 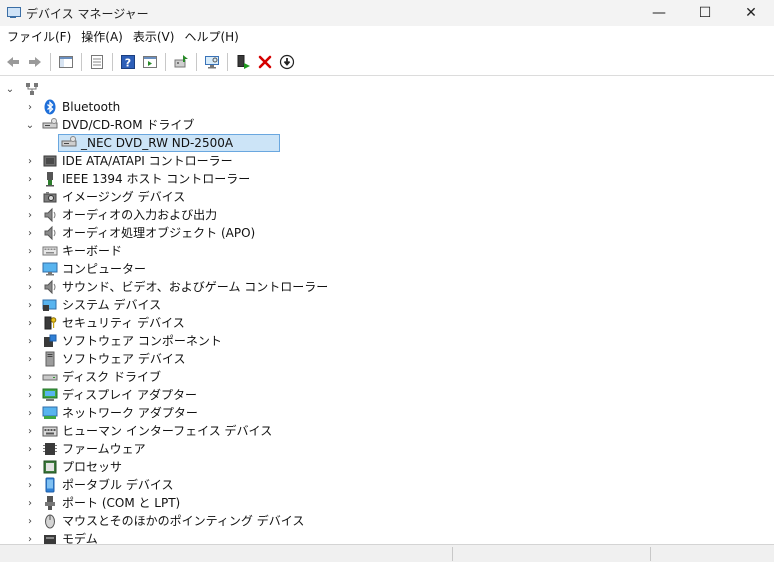 I want to click on window-title: デバイス マネージャー, so click(x=87, y=13).